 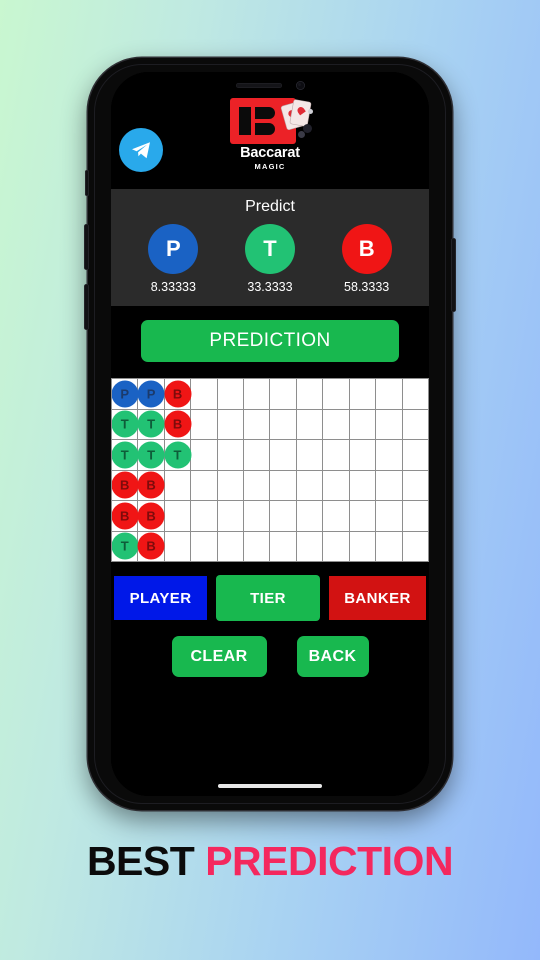 I want to click on brand-subtitle: MAGIC, so click(x=270, y=166).